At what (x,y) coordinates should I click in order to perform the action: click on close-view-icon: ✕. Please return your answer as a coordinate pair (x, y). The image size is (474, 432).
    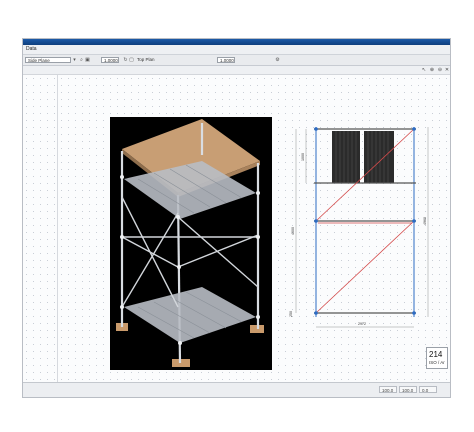
    Looking at the image, I should click on (447, 70).